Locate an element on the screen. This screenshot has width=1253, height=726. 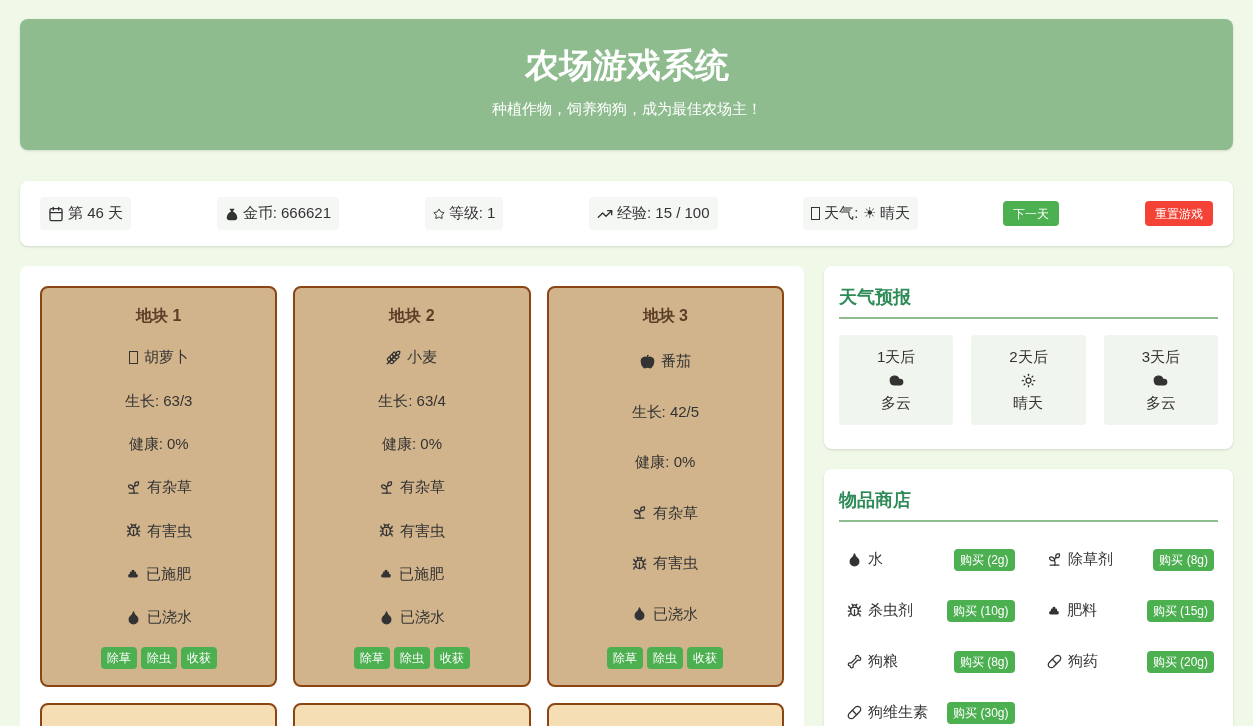
stat-text: 经验: 15 / 100 is located at coordinates (663, 213).